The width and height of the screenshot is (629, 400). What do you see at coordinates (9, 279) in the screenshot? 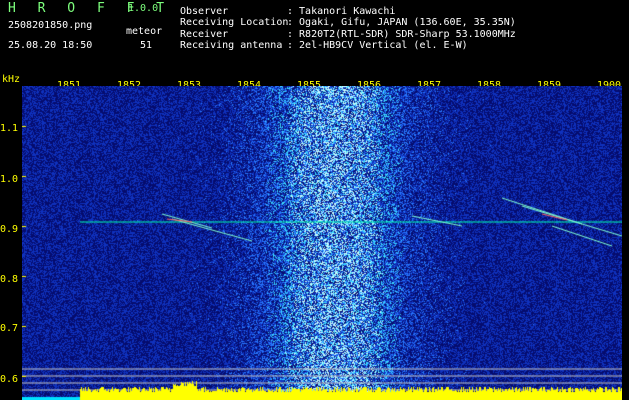
I see `y-tick-0-8: 0.8` at bounding box center [9, 279].